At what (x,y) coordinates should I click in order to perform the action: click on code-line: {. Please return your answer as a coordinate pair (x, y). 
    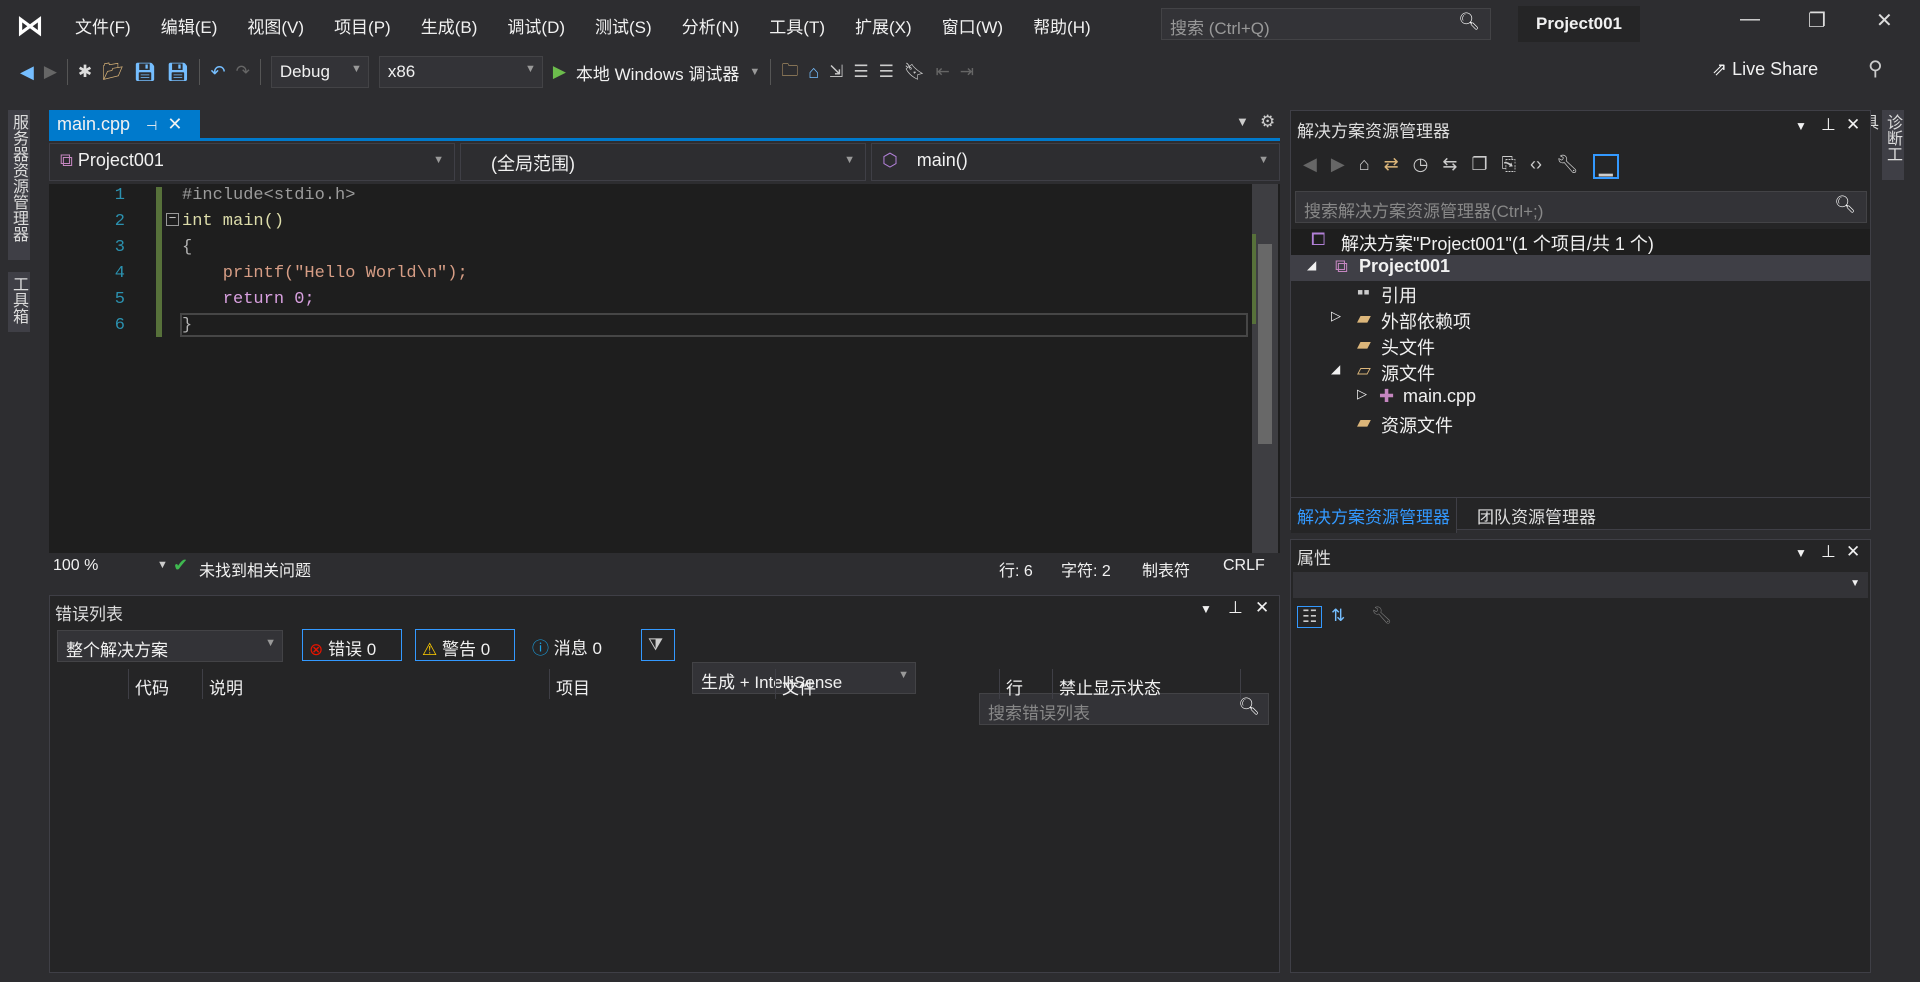
    Looking at the image, I should click on (187, 247).